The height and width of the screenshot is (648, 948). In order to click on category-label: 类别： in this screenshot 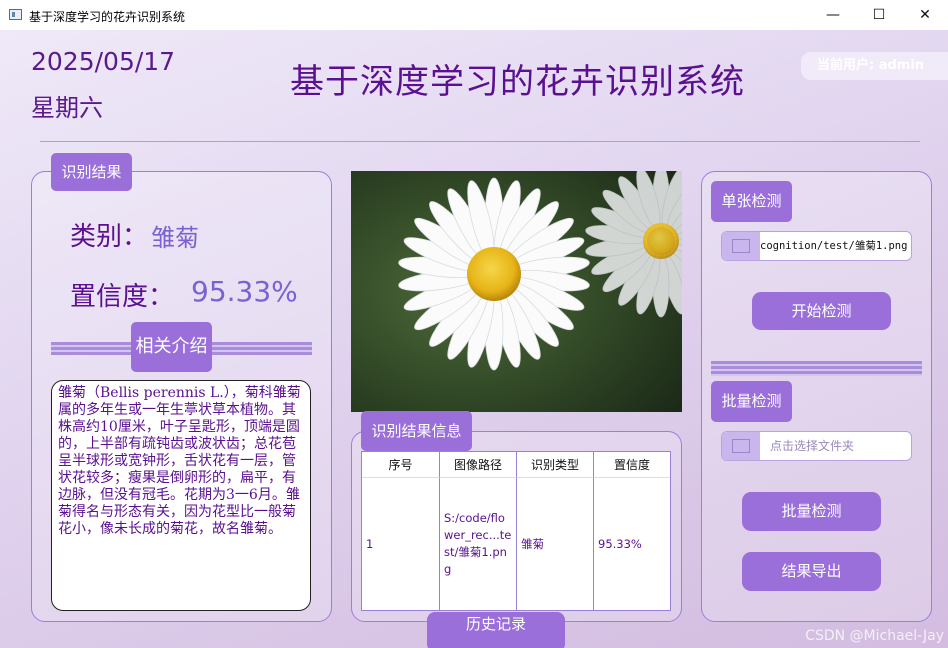, I will do `click(109, 237)`.